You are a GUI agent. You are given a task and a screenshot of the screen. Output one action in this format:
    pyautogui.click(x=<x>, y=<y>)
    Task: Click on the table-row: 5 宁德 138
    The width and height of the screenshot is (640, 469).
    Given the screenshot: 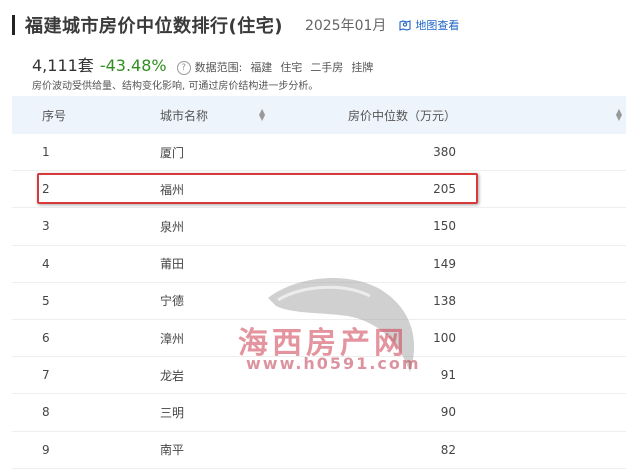 What is the action you would take?
    pyautogui.click(x=319, y=301)
    